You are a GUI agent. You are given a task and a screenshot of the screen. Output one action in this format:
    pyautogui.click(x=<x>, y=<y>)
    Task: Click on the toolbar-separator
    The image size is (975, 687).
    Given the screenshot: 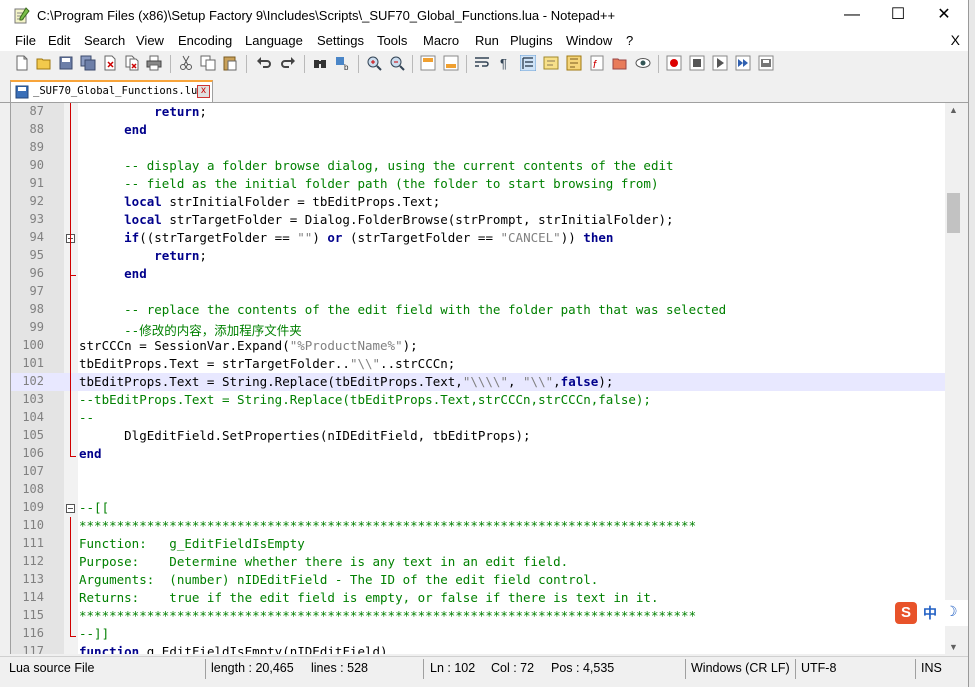 What is the action you would take?
    pyautogui.click(x=246, y=64)
    